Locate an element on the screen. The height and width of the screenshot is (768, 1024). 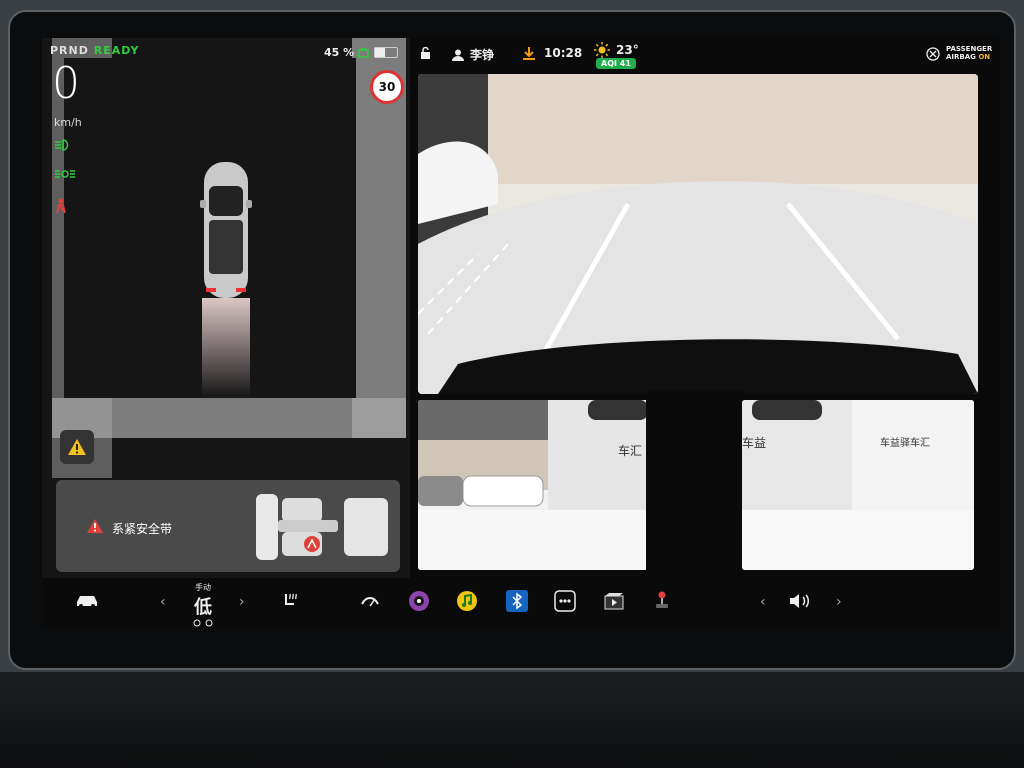
airbag-state: ON is located at coordinates (984, 56).